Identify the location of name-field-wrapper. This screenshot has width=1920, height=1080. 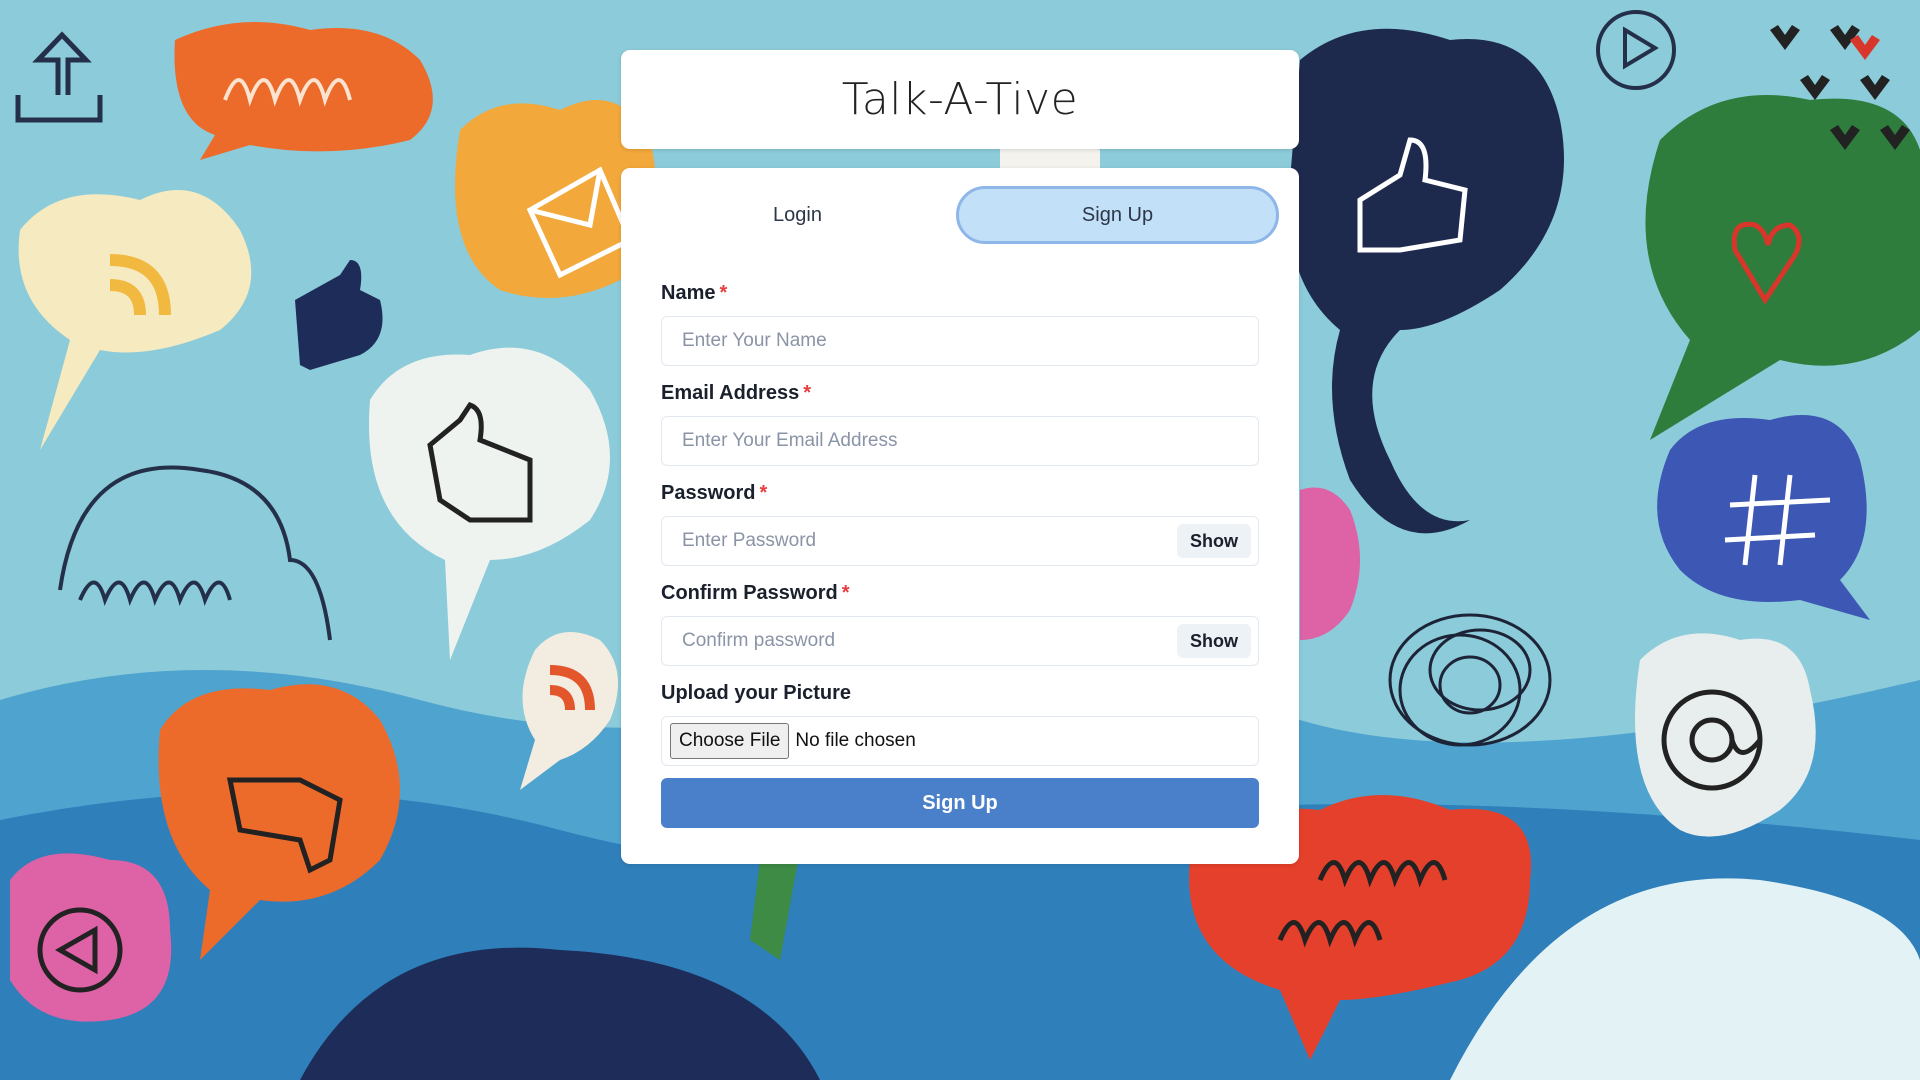
(960, 341).